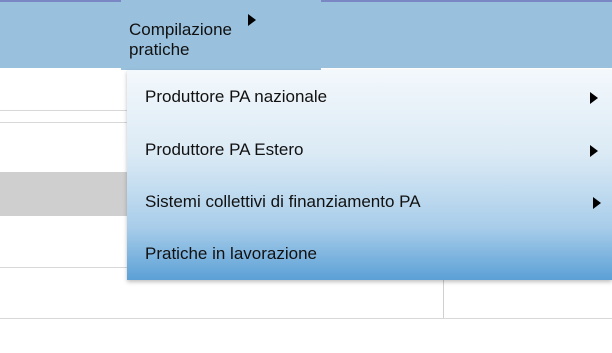 This screenshot has width=612, height=353. What do you see at coordinates (306, 318) in the screenshot?
I see `table-row-divider` at bounding box center [306, 318].